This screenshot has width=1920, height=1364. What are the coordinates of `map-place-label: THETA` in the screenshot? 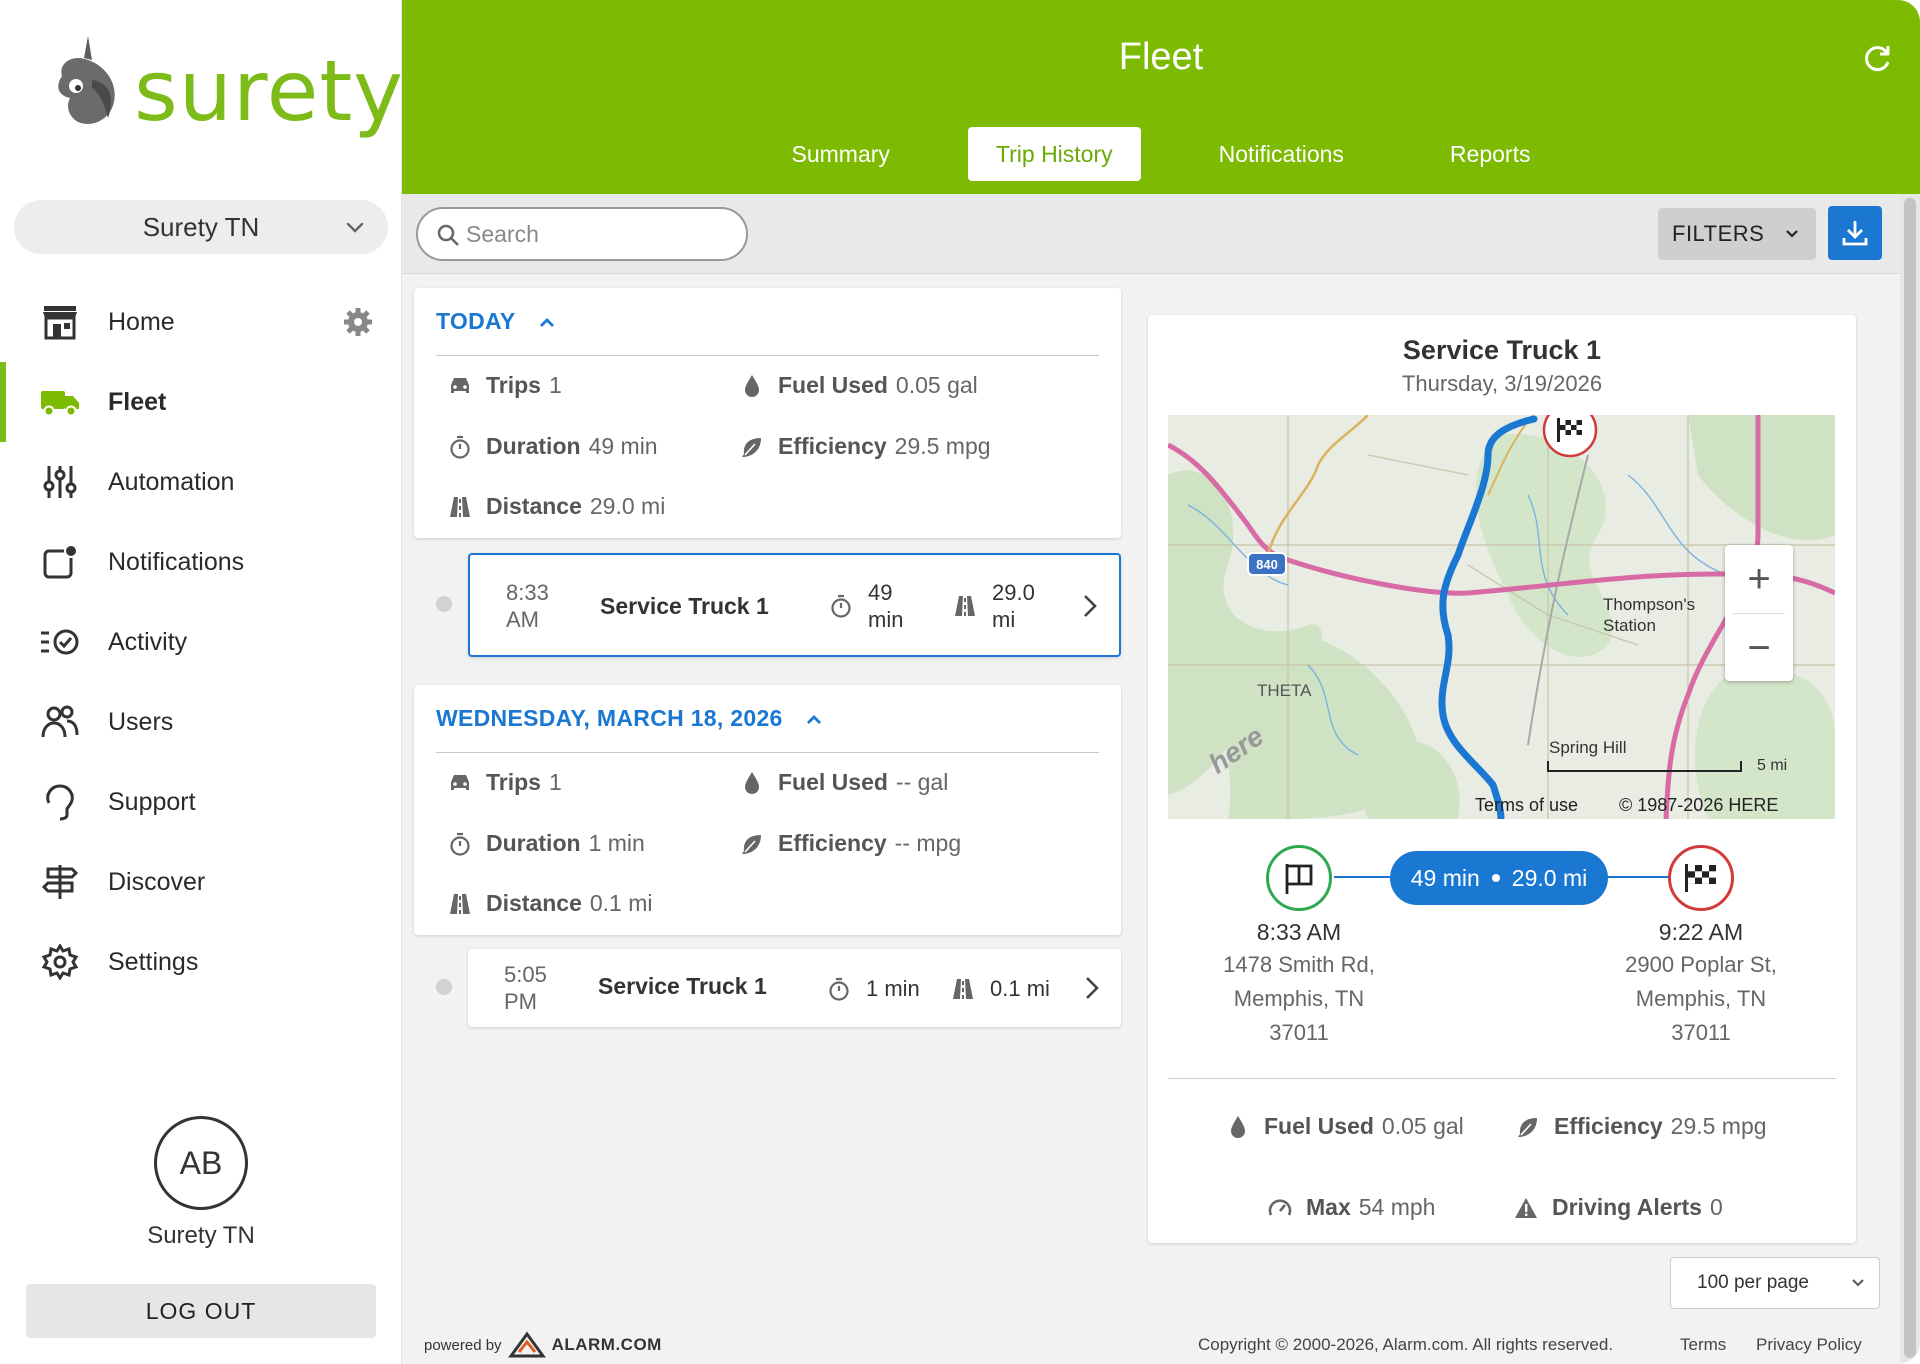 It's located at (1284, 690).